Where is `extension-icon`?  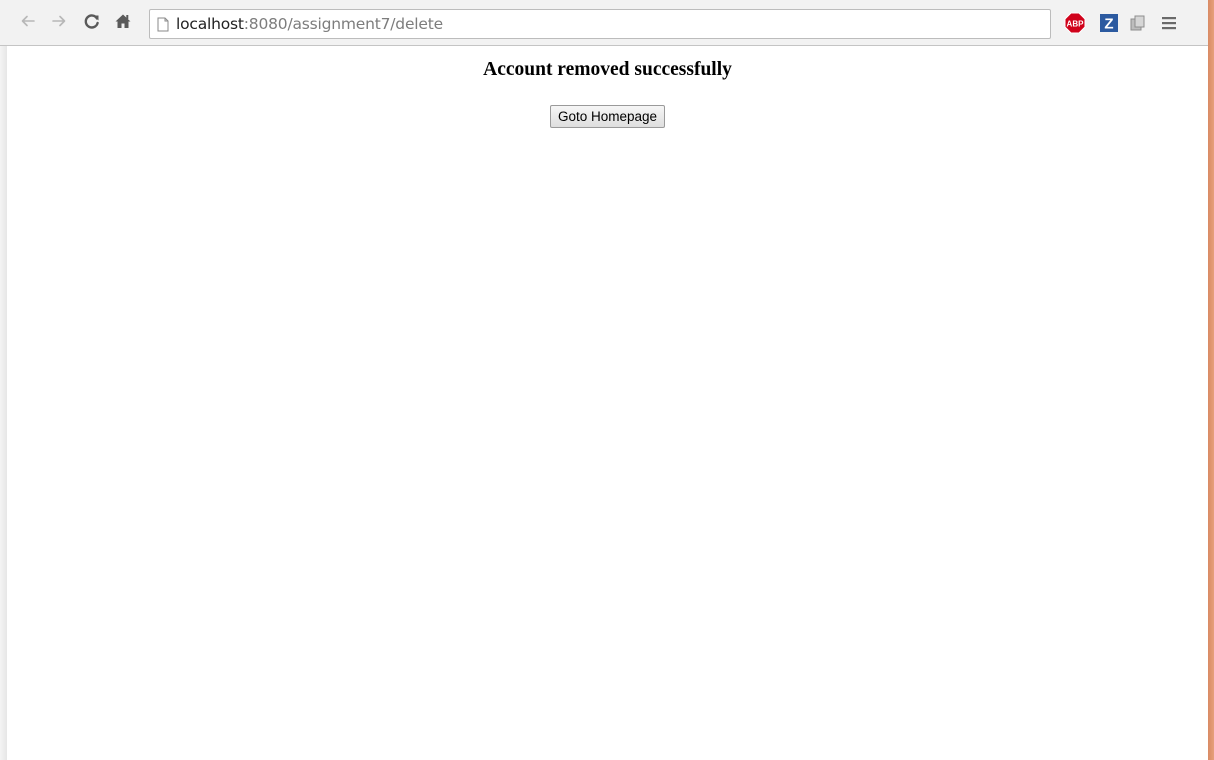
extension-icon is located at coordinates (1138, 23).